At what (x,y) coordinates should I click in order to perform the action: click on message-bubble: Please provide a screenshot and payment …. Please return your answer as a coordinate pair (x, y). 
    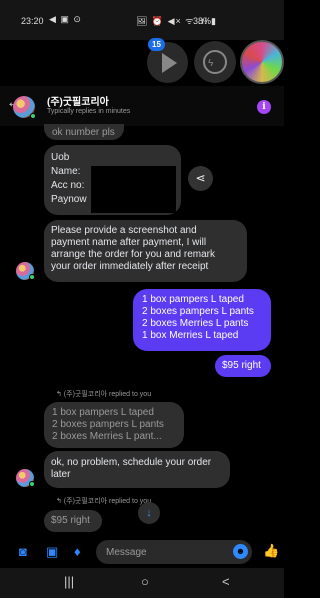
    Looking at the image, I should click on (145, 251).